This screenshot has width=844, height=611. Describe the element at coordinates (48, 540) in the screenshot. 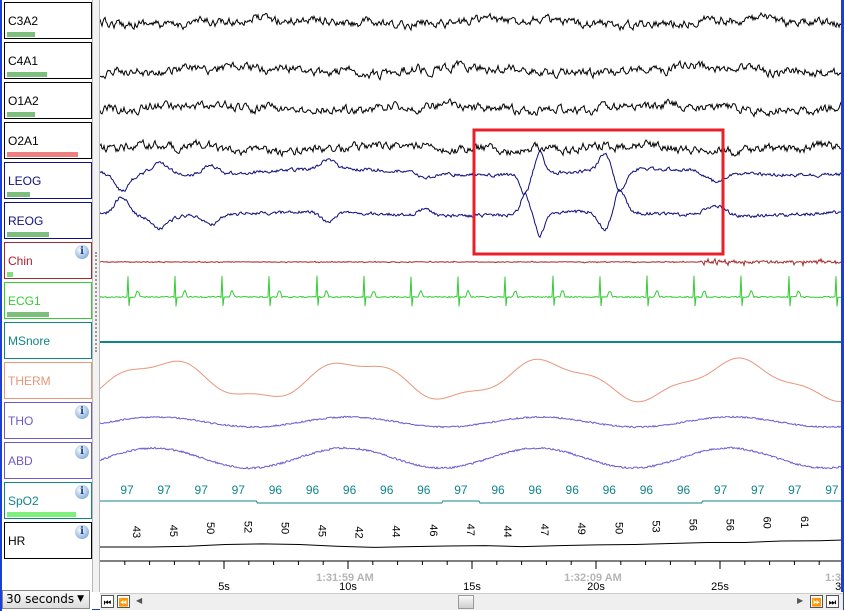

I see `channel-label-hr: HR i` at that location.